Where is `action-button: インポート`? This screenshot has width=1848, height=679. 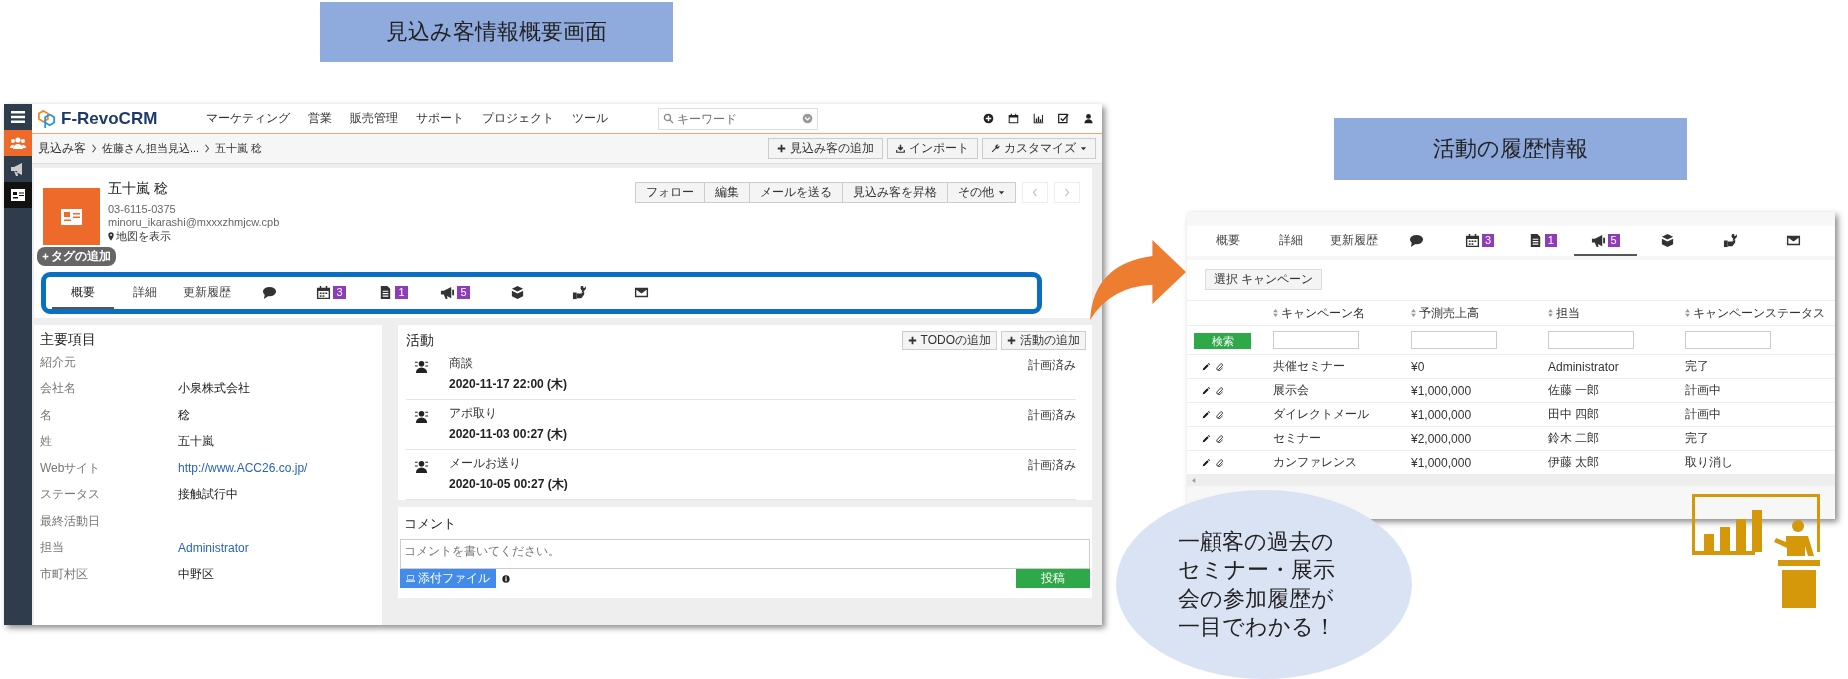 action-button: インポート is located at coordinates (932, 148).